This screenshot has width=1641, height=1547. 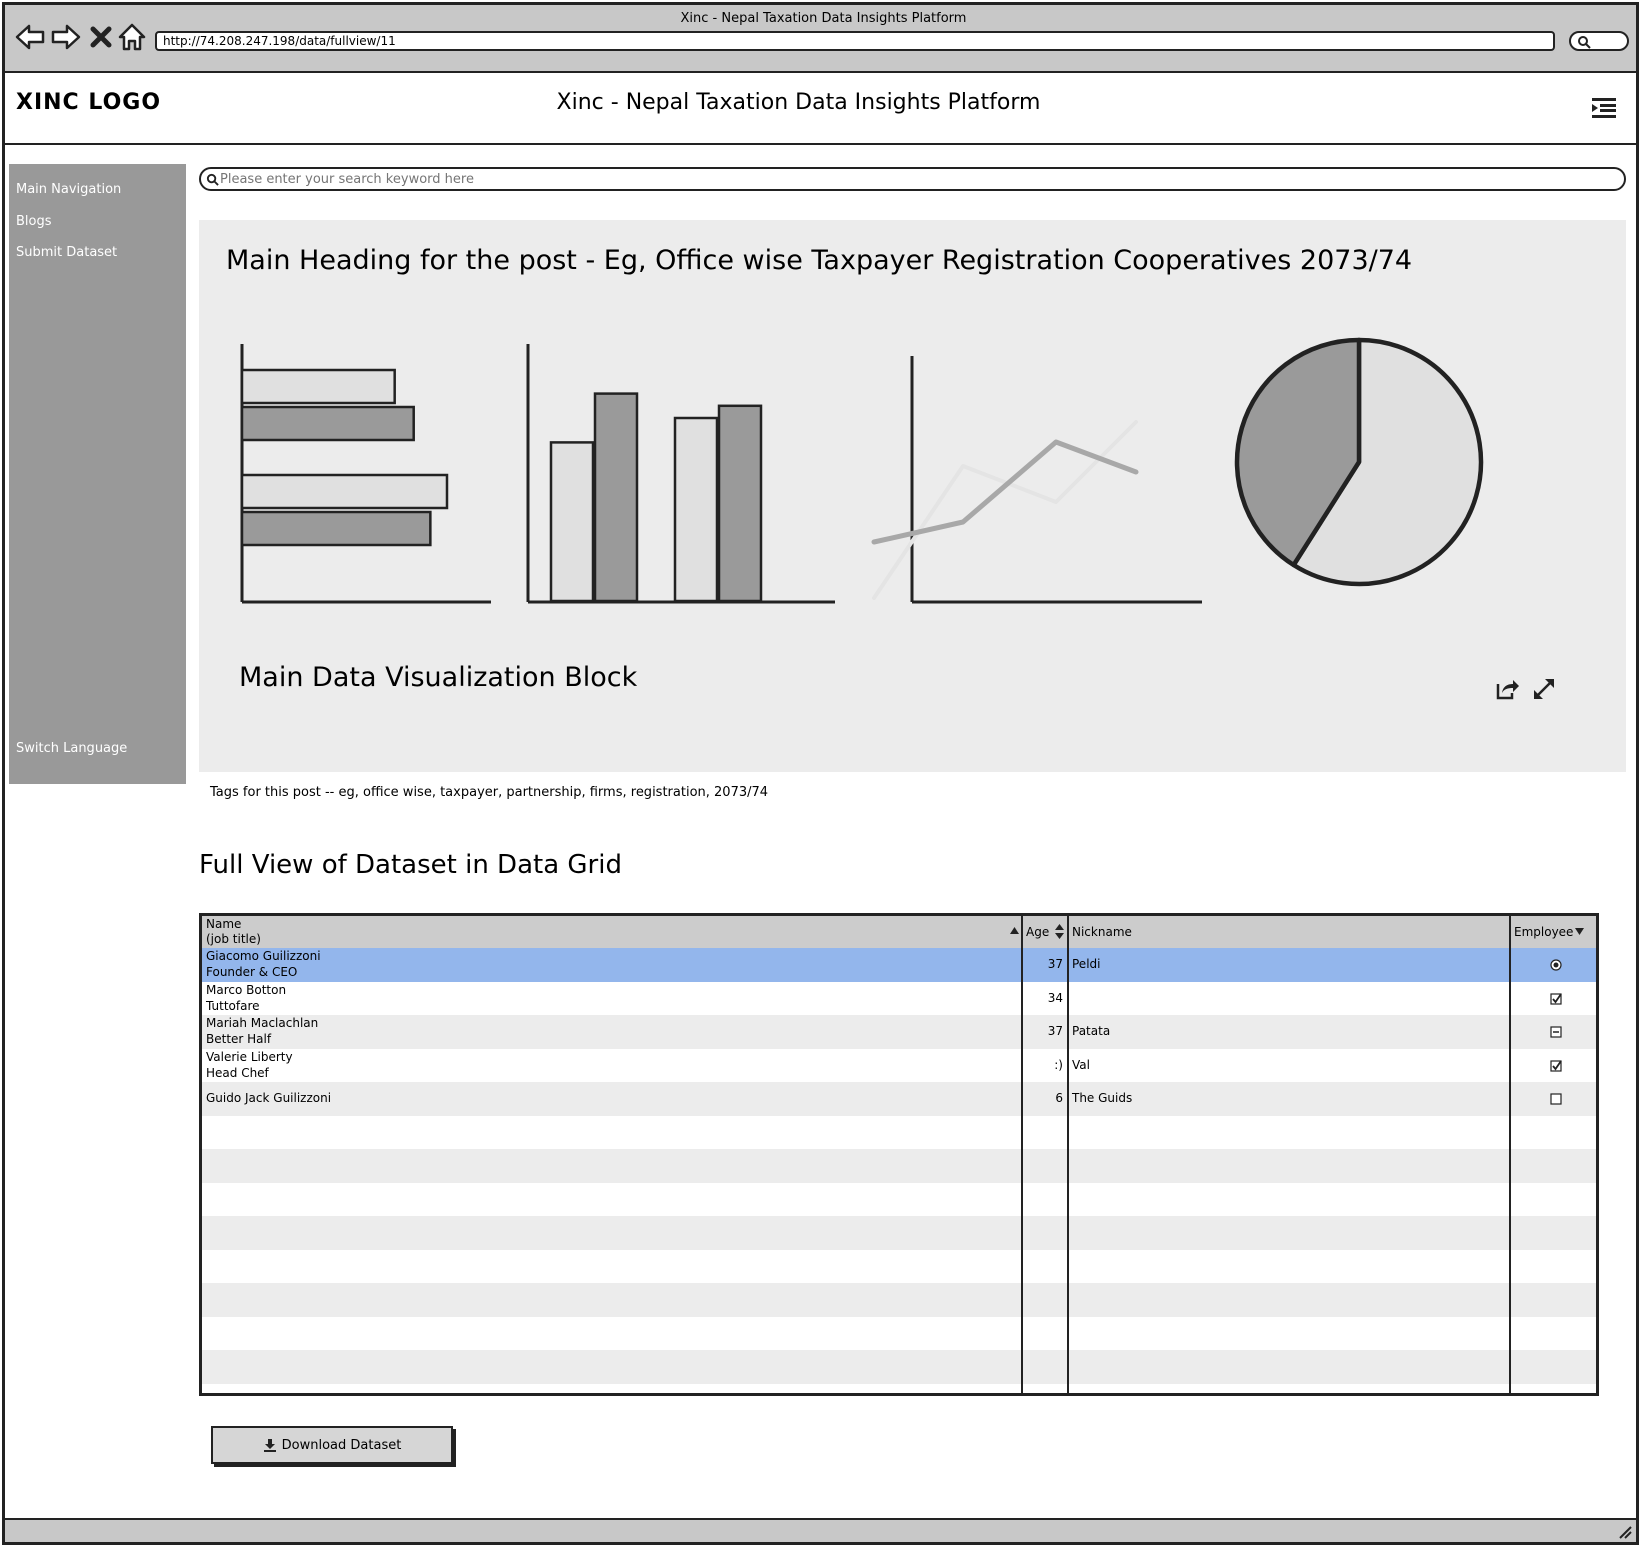 What do you see at coordinates (1507, 689) in the screenshot?
I see `share-icon` at bounding box center [1507, 689].